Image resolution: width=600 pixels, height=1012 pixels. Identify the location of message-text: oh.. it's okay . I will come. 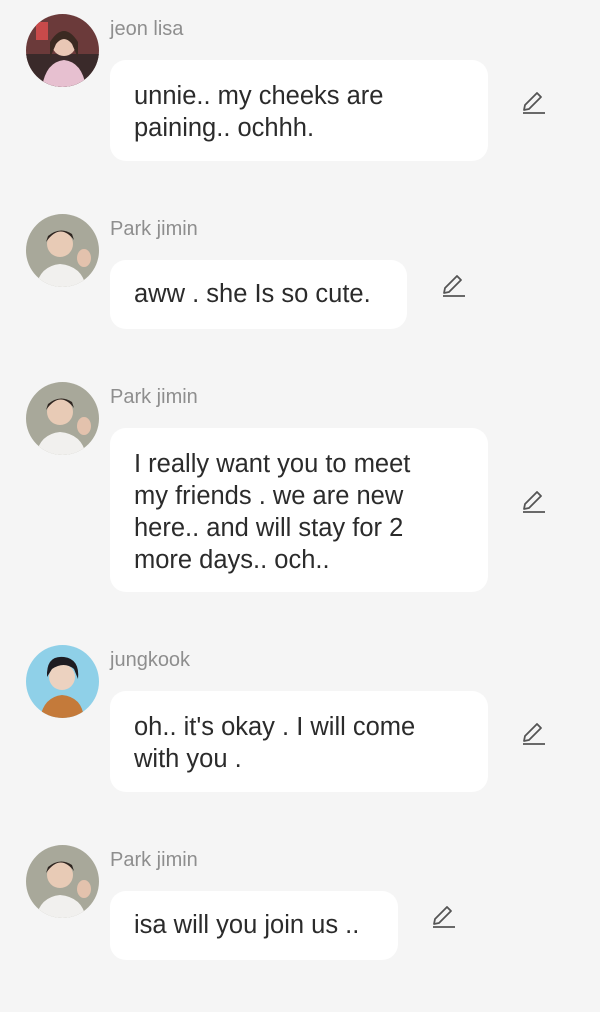
(275, 727).